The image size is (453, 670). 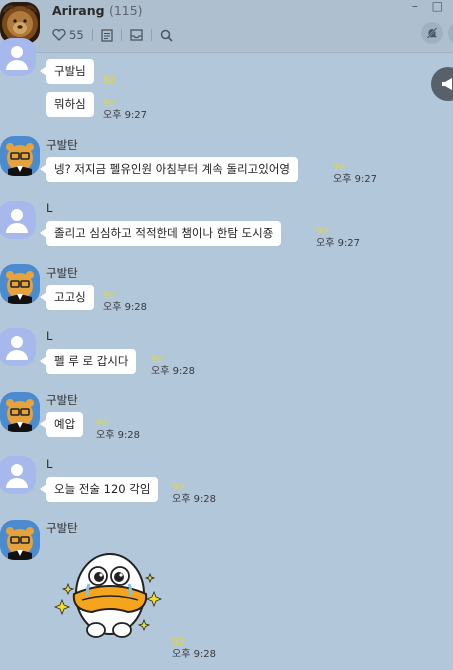 I want to click on notification-toggle-button, so click(x=432, y=33).